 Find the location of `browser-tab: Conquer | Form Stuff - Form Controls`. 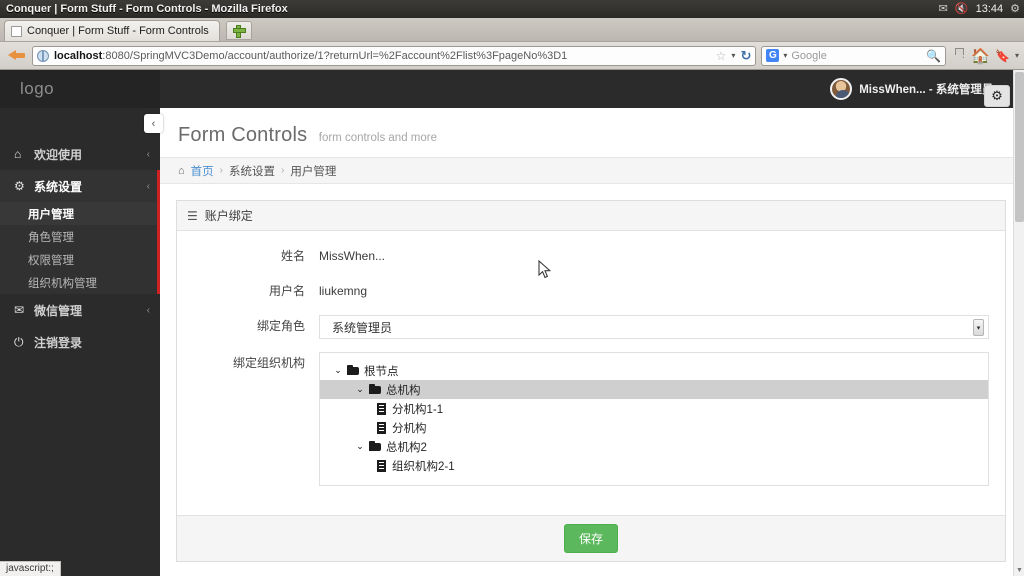

browser-tab: Conquer | Form Stuff - Form Controls is located at coordinates (112, 30).